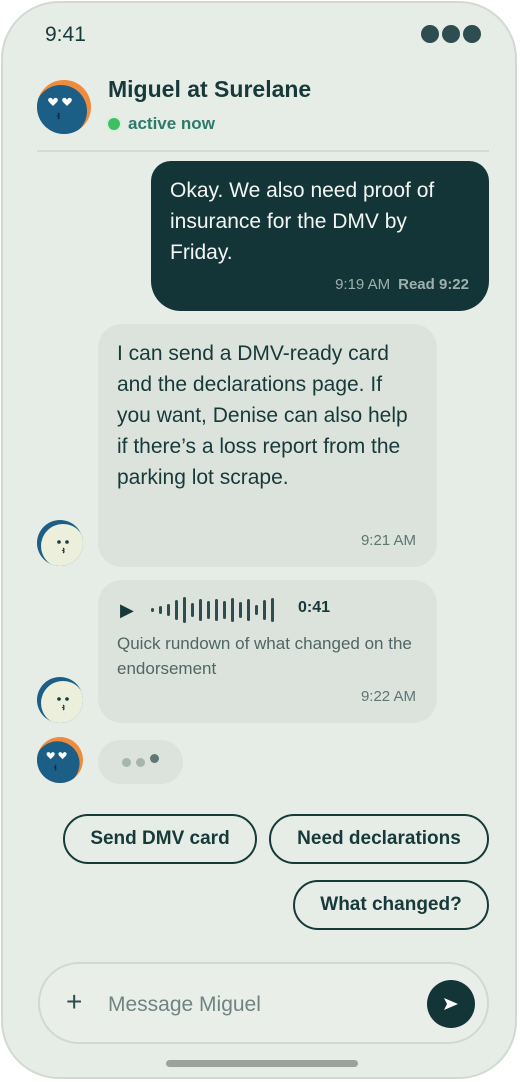  I want to click on message-time: 9:22 AM, so click(388, 696).